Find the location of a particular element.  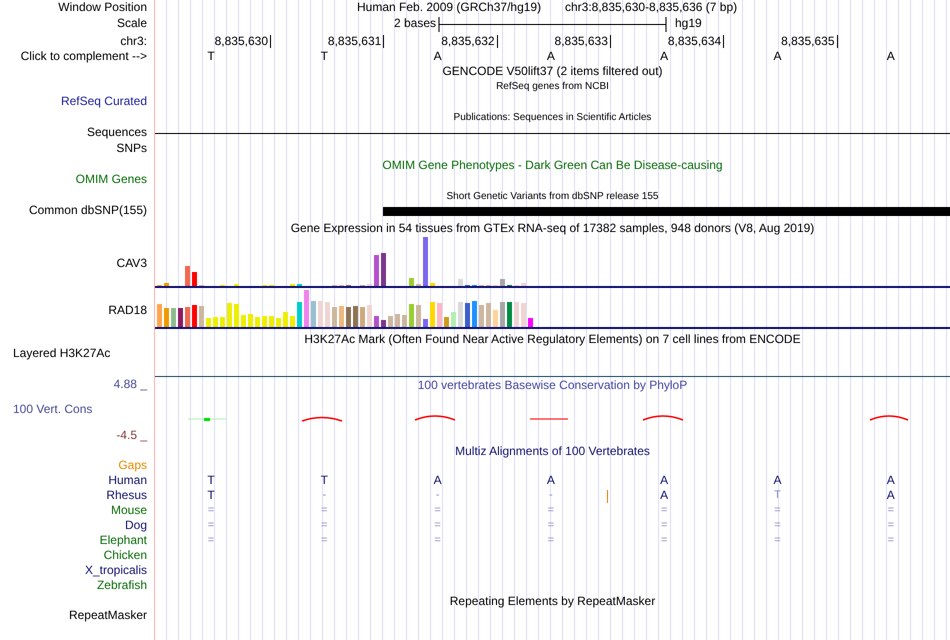

track-label: Common dbSNP(155) is located at coordinates (87, 210).